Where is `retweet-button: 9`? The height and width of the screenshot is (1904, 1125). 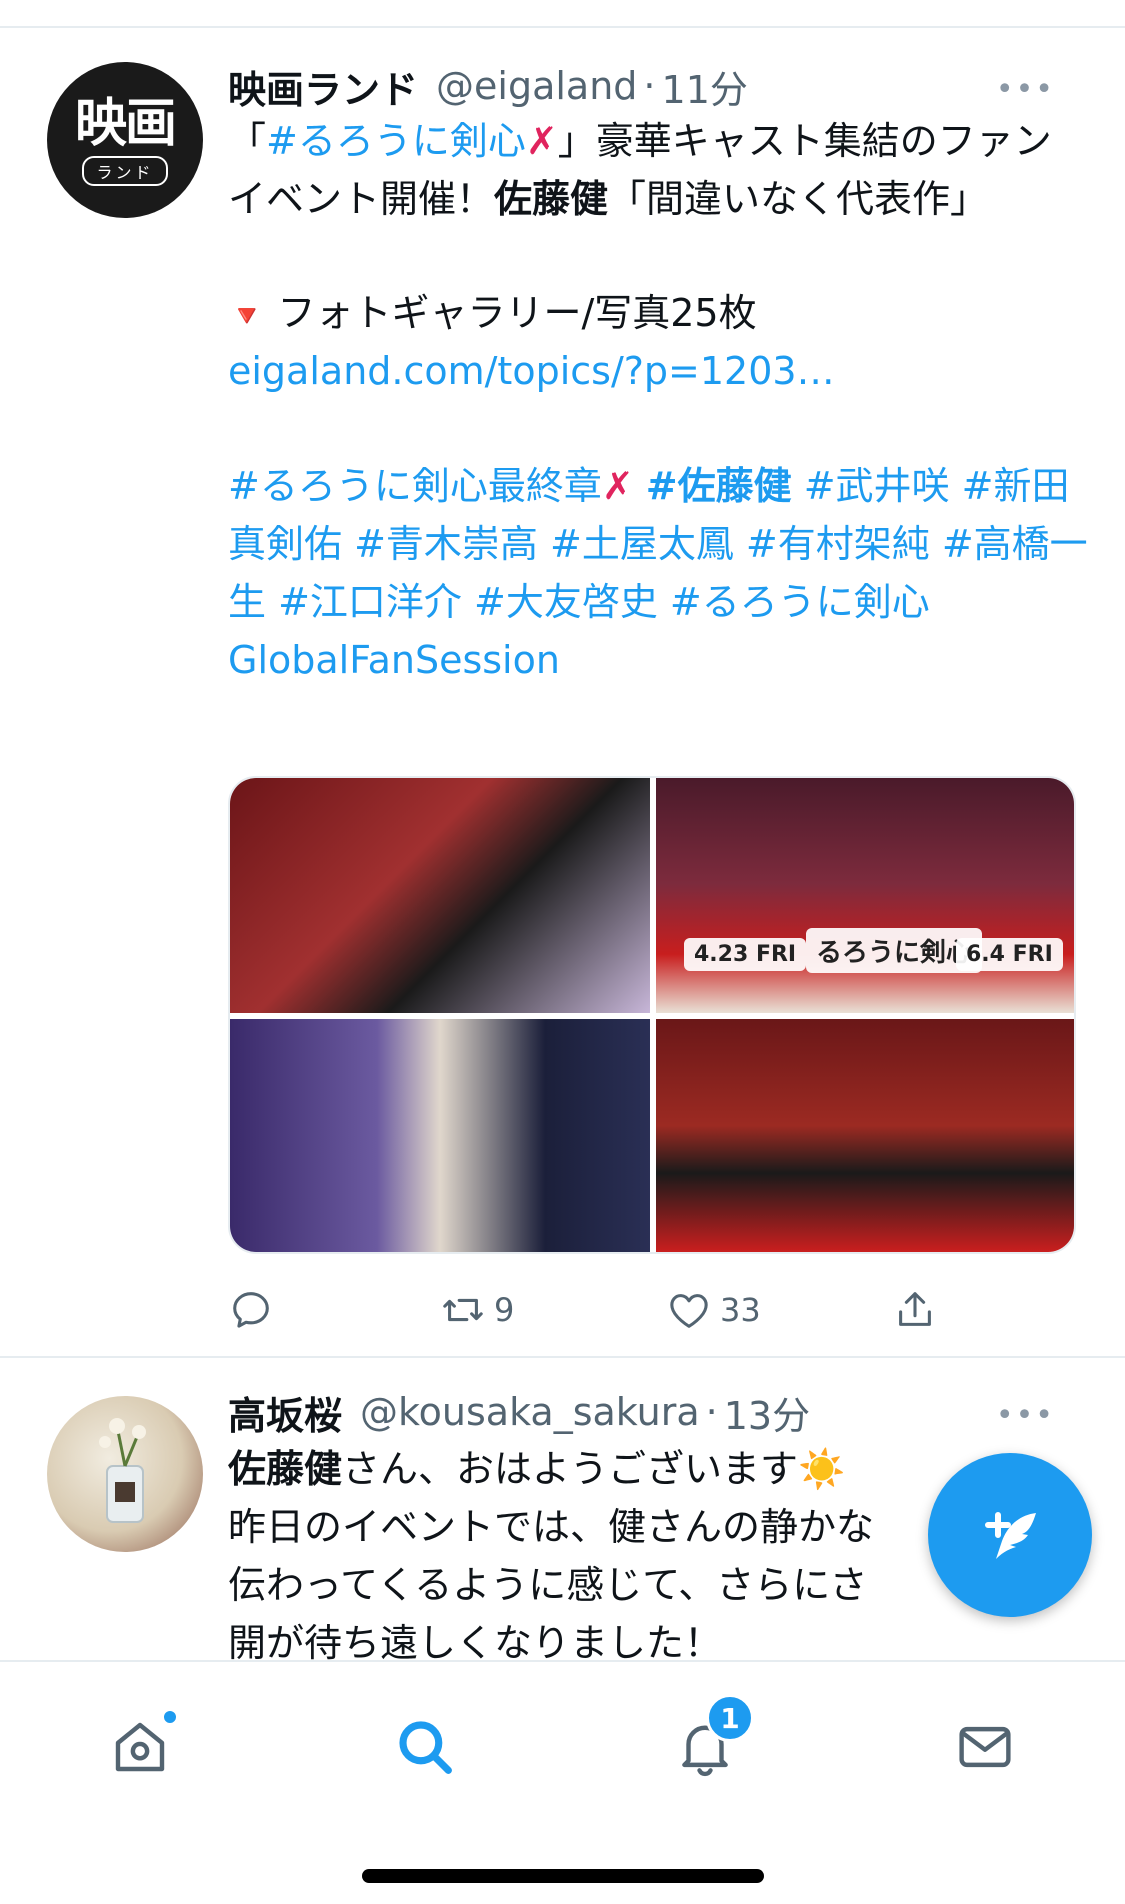 retweet-button: 9 is located at coordinates (477, 1310).